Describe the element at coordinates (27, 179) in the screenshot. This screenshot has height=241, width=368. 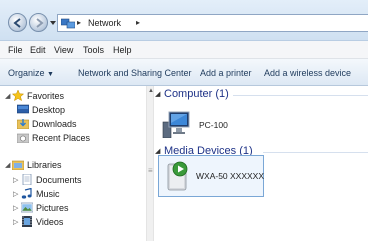
I see `documents-icon` at that location.